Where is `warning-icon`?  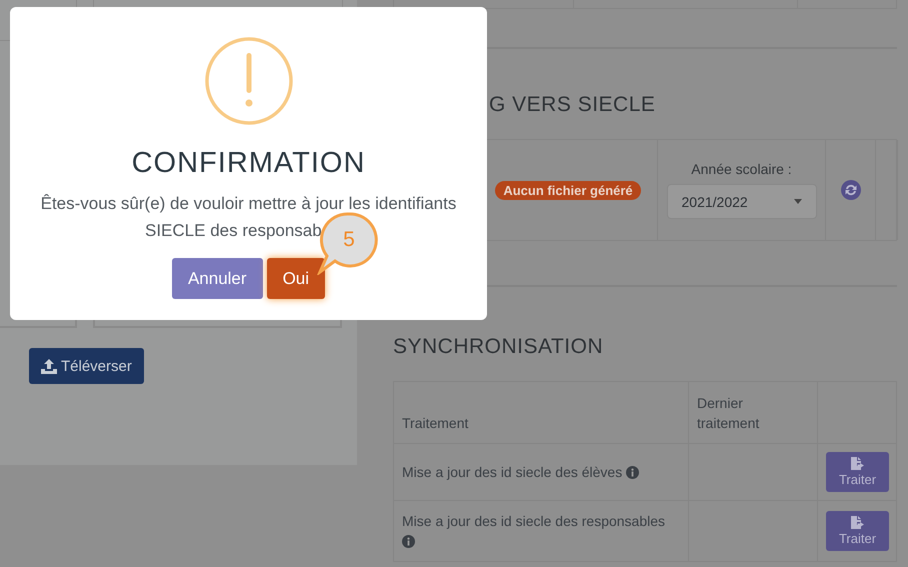 warning-icon is located at coordinates (248, 81).